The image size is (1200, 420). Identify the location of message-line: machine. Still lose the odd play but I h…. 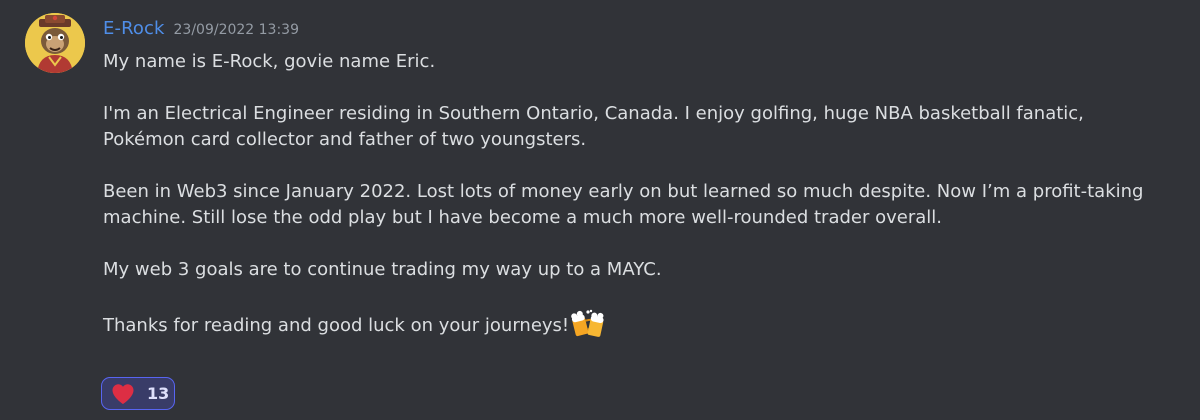
(522, 217).